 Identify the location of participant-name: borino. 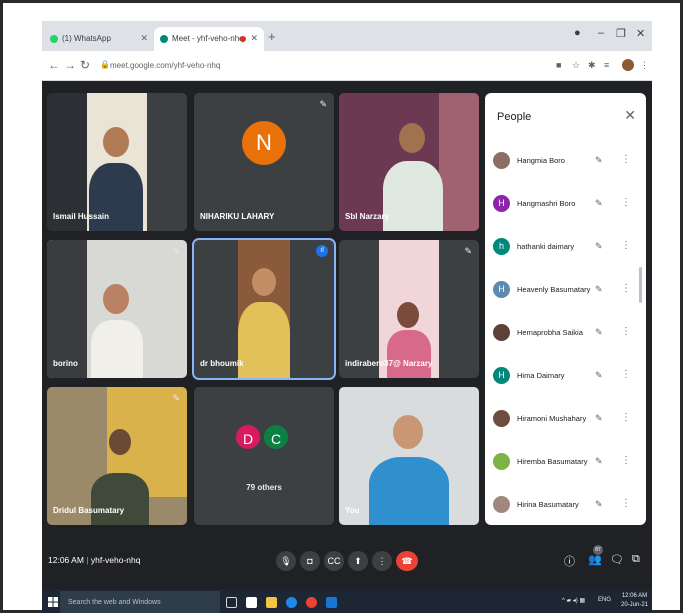
(65, 363).